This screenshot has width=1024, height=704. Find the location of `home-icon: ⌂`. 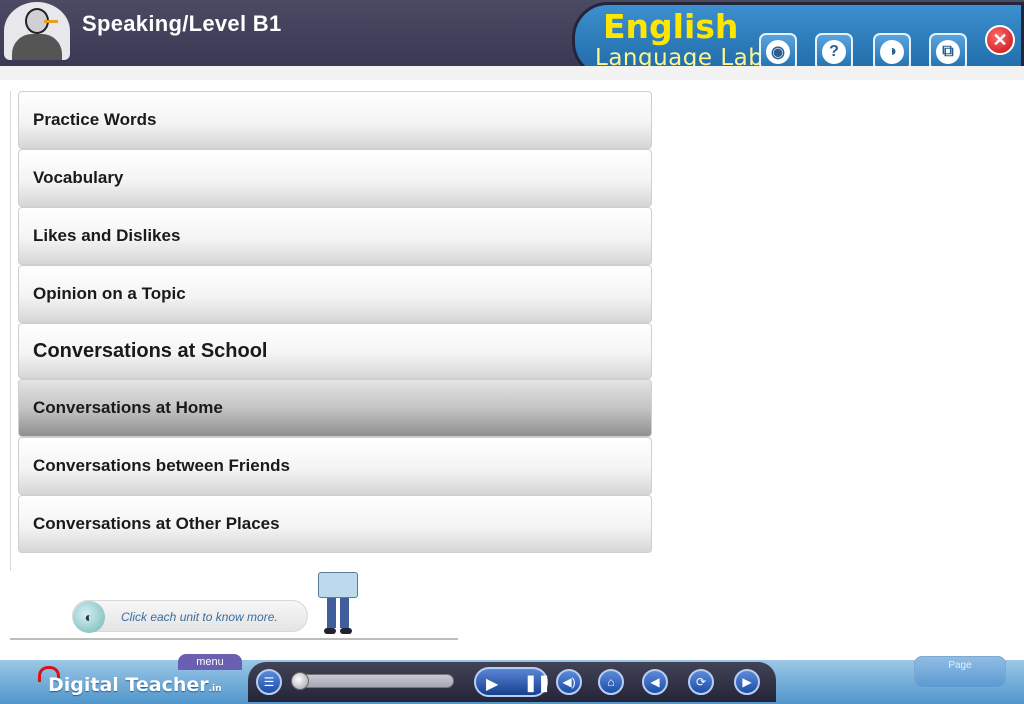

home-icon: ⌂ is located at coordinates (611, 682).